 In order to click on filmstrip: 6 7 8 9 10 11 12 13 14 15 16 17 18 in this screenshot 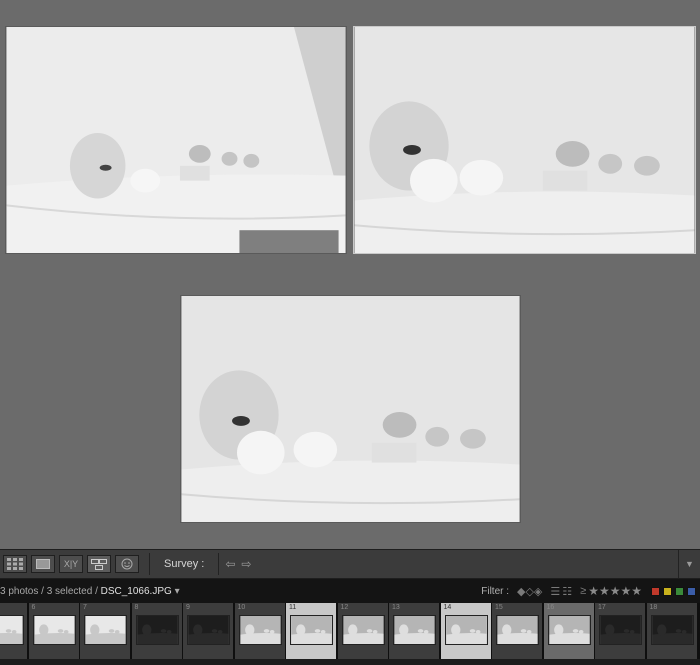, I will do `click(350, 634)`.